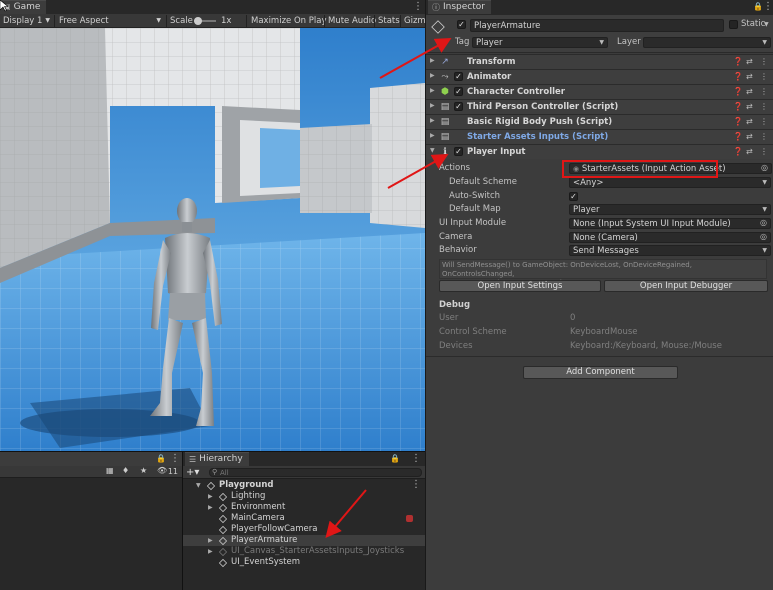 This screenshot has width=773, height=590. Describe the element at coordinates (670, 209) in the screenshot. I see `default-map-dropdown: Player ▼` at that location.